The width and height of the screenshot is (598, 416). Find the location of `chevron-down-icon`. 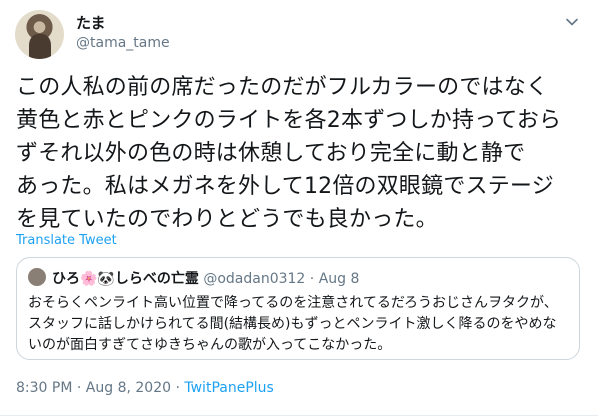

chevron-down-icon is located at coordinates (572, 22).